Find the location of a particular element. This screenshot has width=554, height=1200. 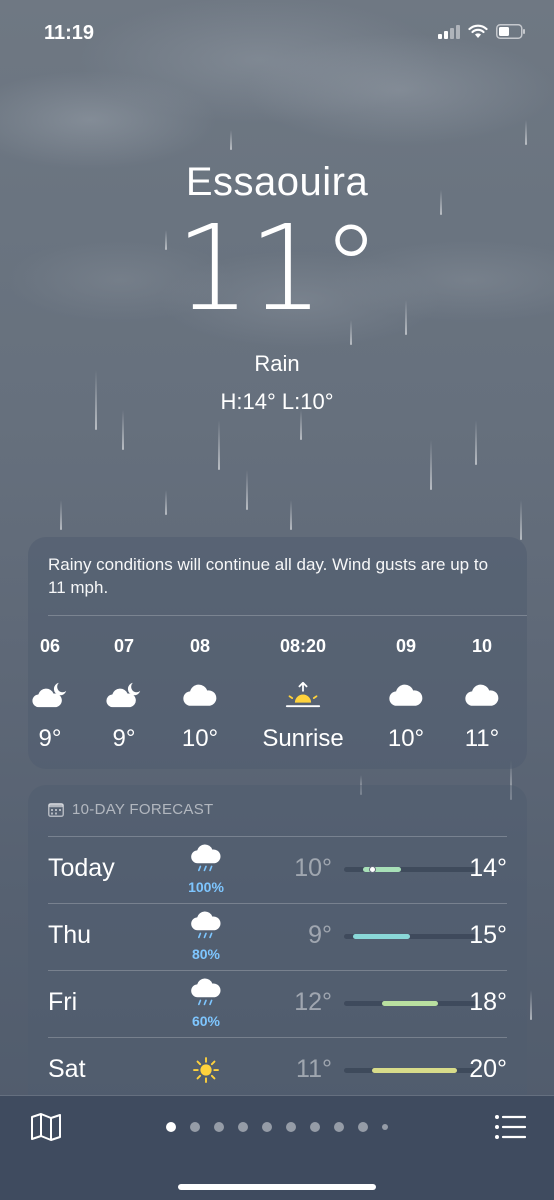

forecast-day: Today is located at coordinates (81, 868).